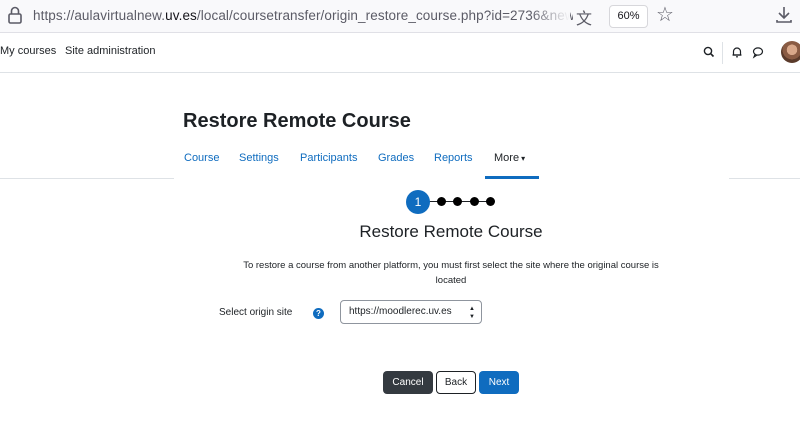  What do you see at coordinates (259, 158) in the screenshot?
I see `tab-settings: Settings` at bounding box center [259, 158].